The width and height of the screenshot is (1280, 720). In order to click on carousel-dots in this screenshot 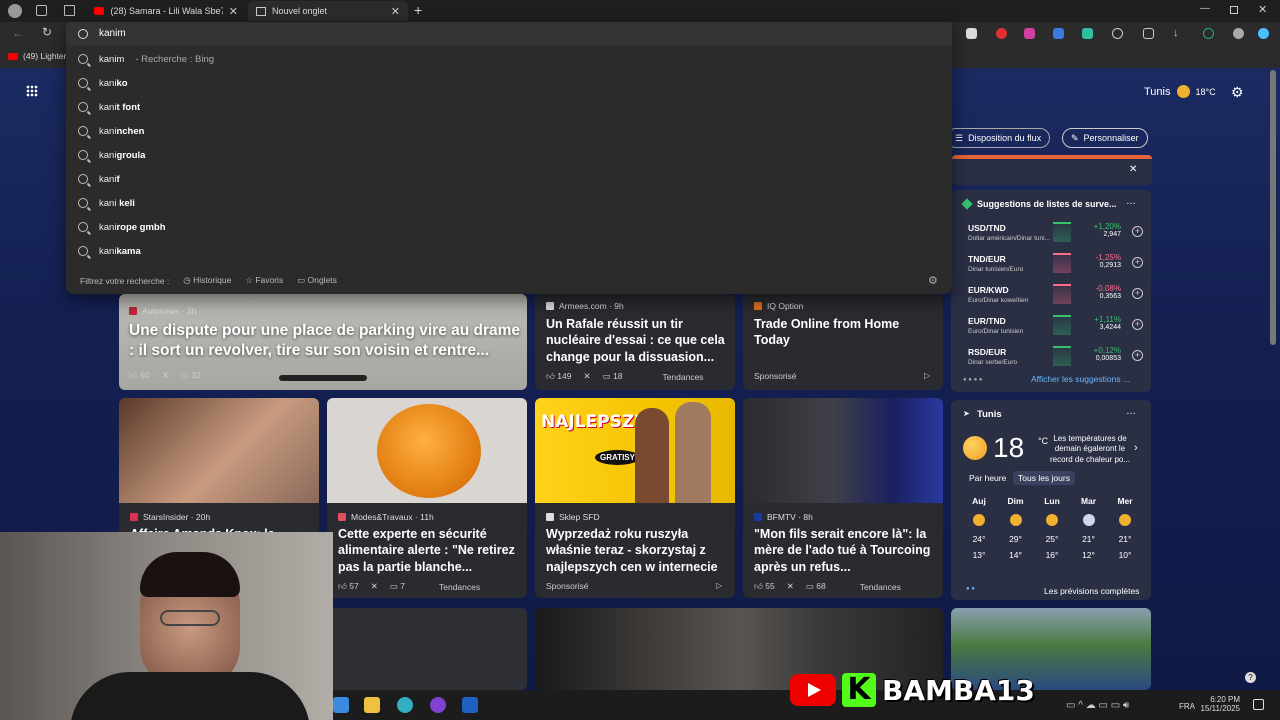, I will do `click(323, 378)`.